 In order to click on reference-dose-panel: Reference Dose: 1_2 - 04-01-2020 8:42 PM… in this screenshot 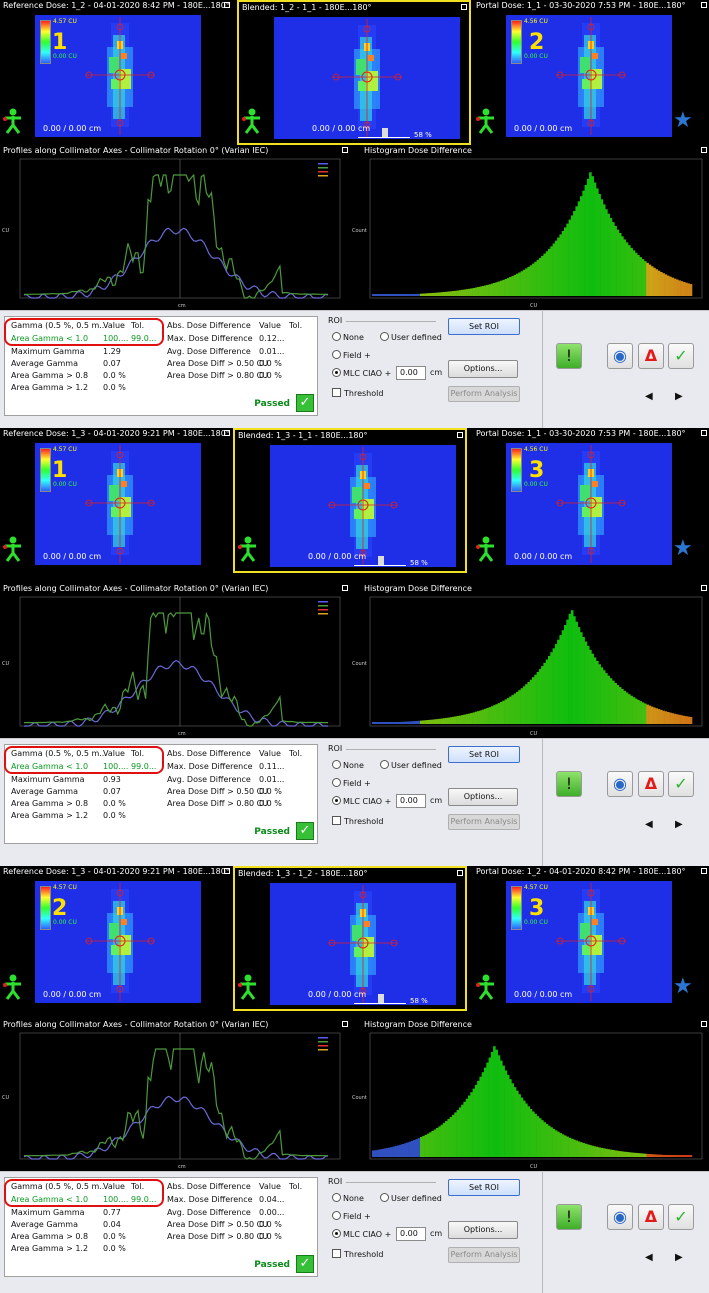, I will do `click(116, 72)`.